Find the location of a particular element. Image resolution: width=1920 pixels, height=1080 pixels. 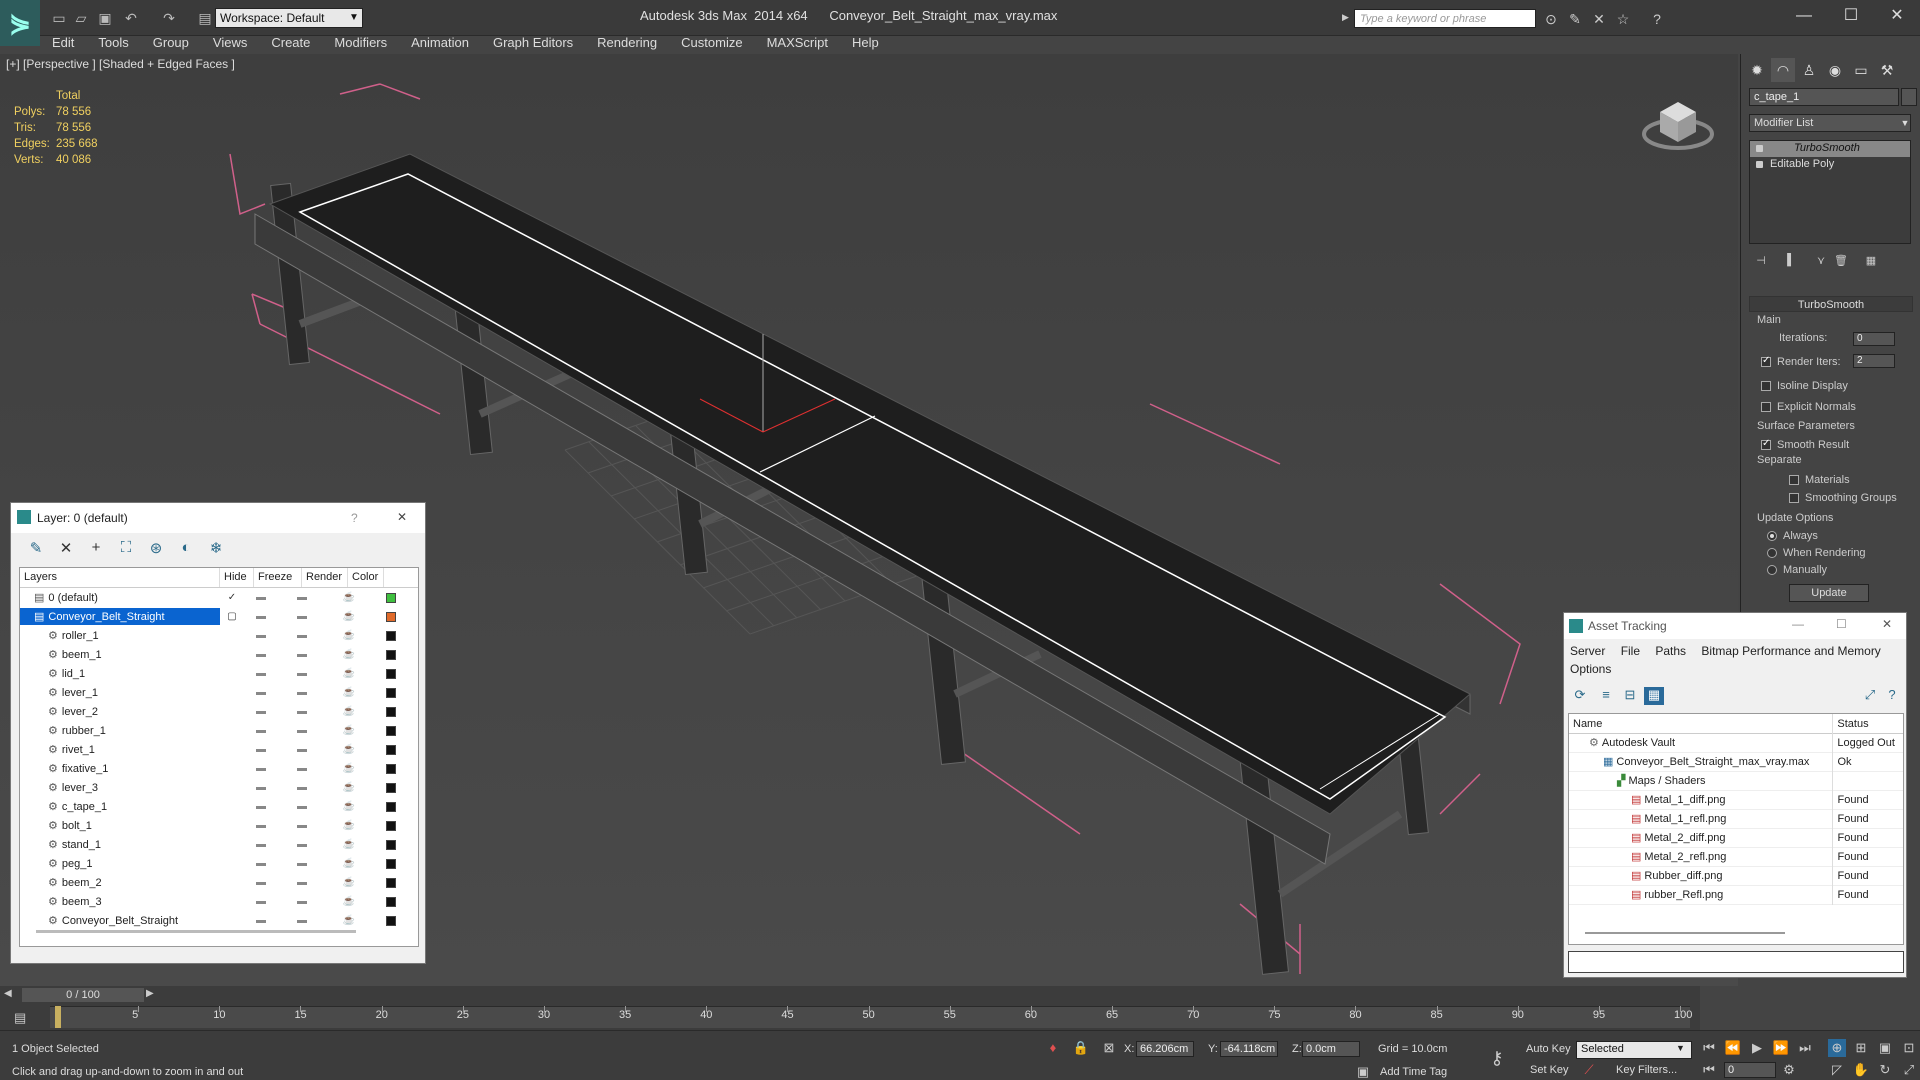

menu-views: Views is located at coordinates (230, 43).